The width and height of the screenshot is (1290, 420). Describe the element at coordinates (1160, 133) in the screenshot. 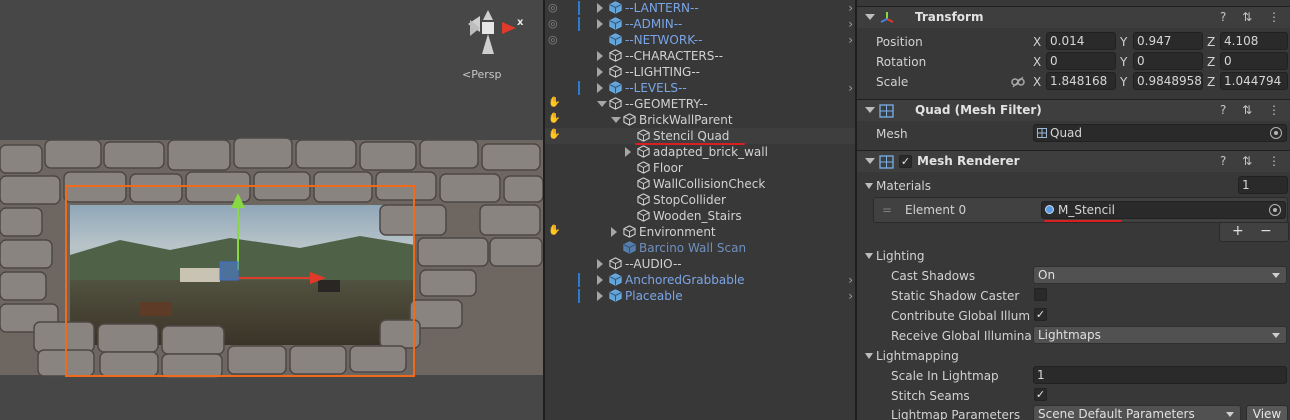

I see `mesh-object-field: Quad` at that location.